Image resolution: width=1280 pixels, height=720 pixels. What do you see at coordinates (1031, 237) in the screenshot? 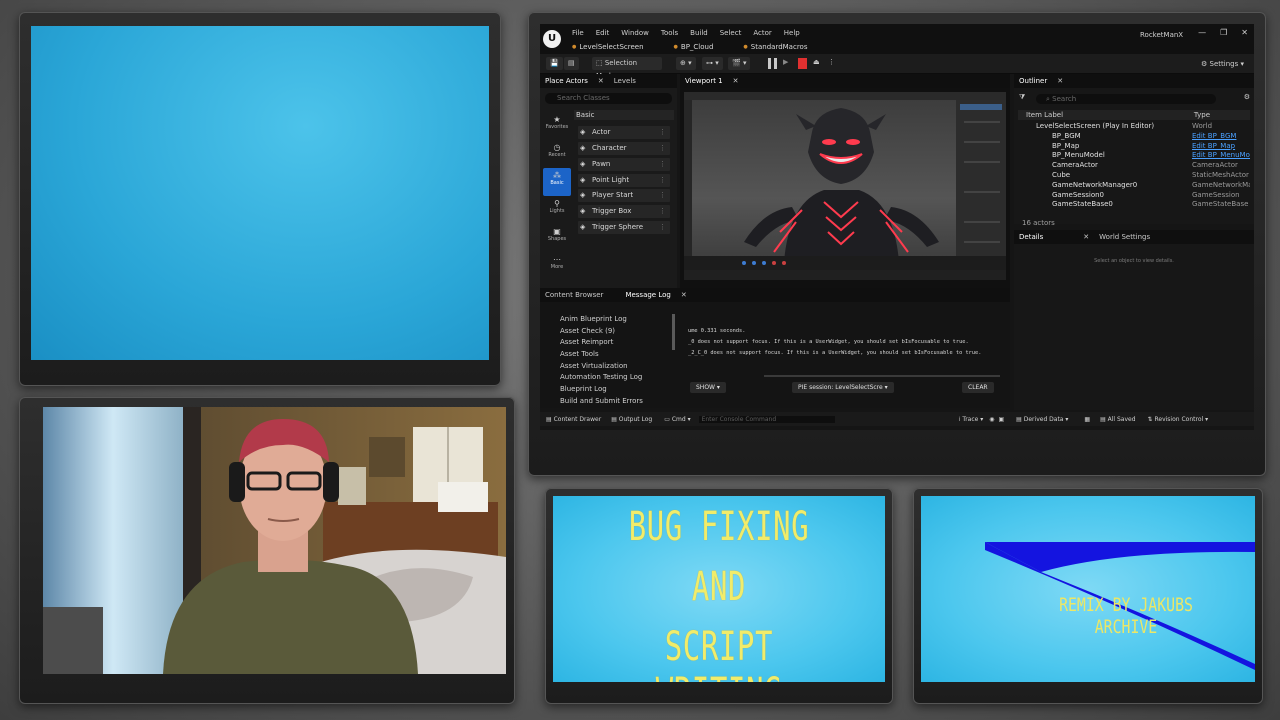
I see `tab-details: Details` at bounding box center [1031, 237].